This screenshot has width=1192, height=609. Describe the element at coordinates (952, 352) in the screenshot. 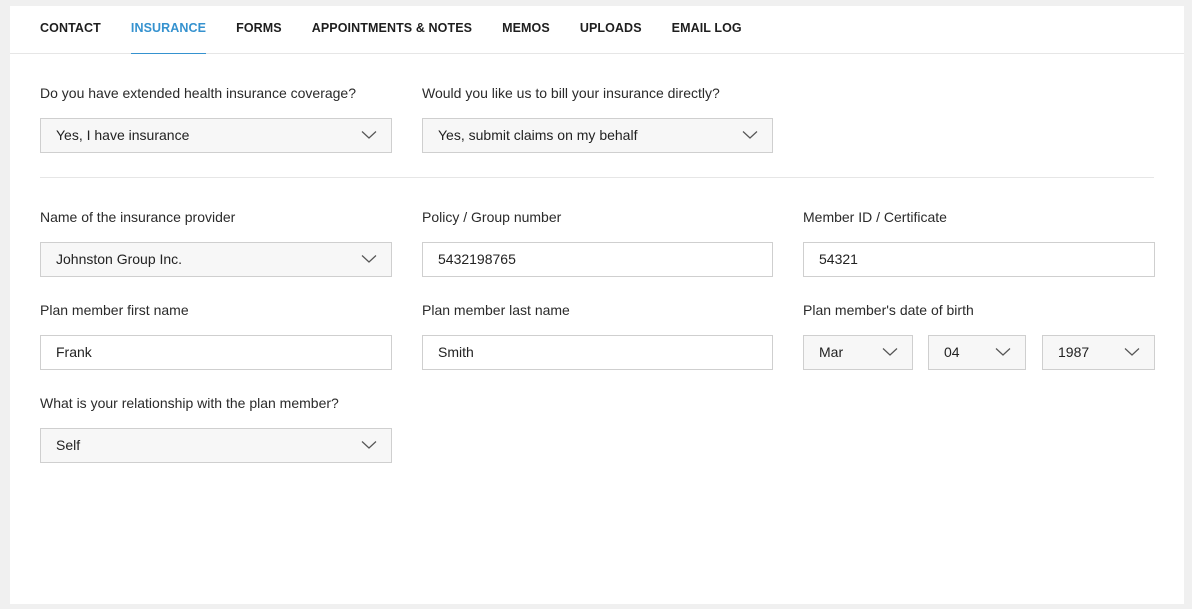

I see `dob-day-value: 04` at that location.